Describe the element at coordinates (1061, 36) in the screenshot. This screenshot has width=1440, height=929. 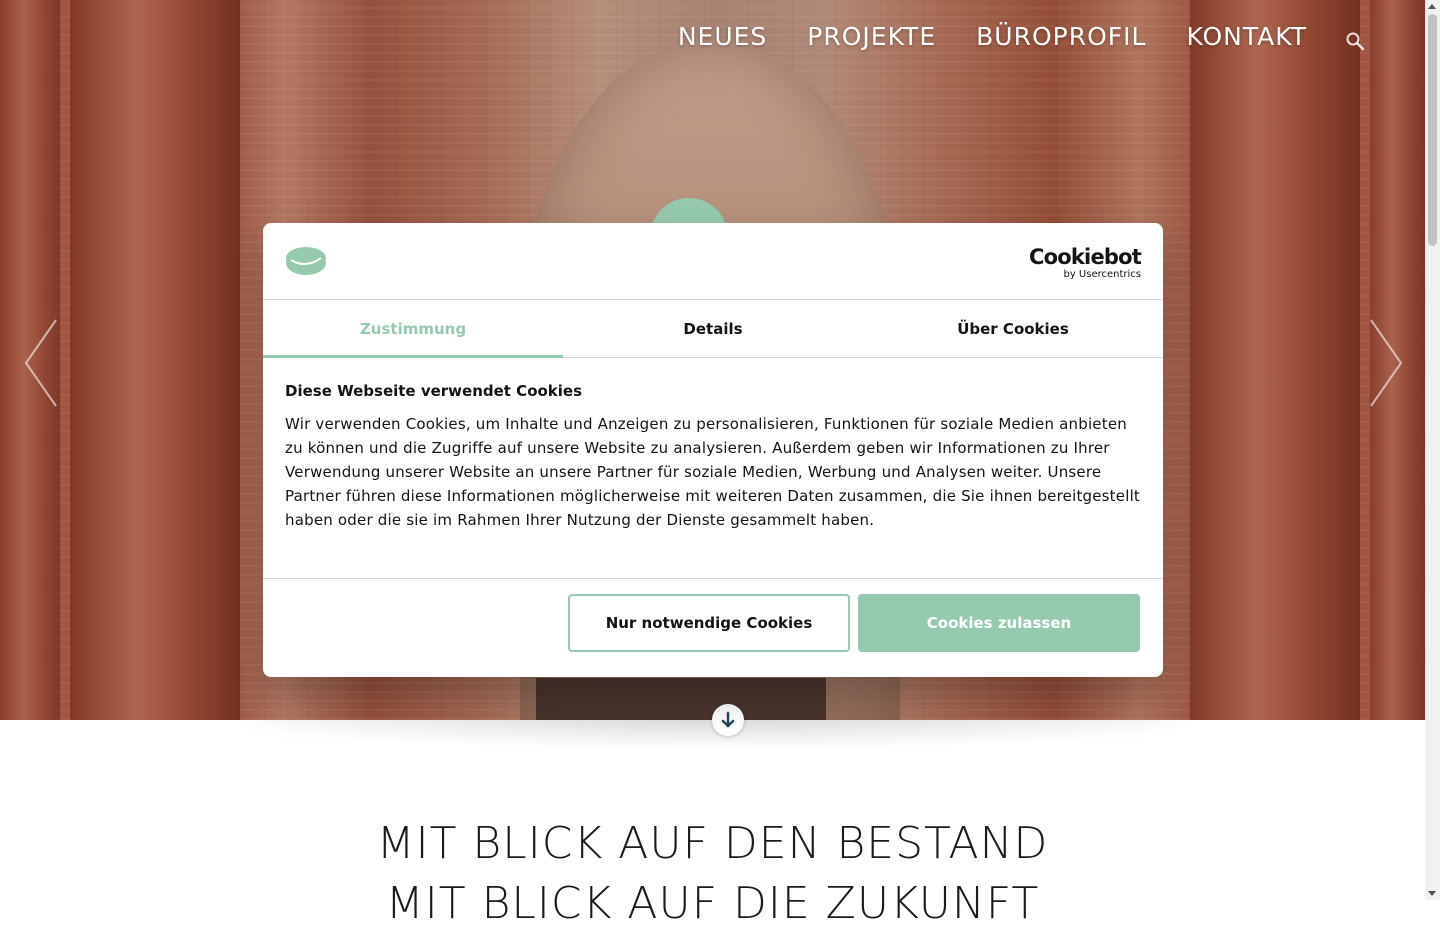
I see `nav-item-bueroprofil: BÜROPROFIL` at that location.